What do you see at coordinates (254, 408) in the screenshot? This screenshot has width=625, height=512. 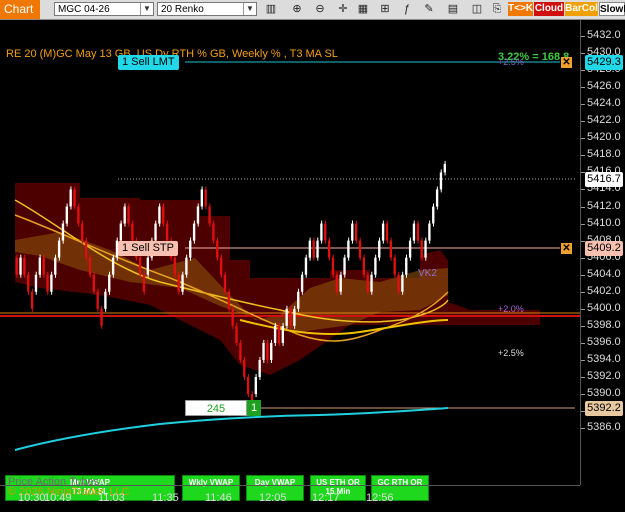 I see `counter-qty-box: 1` at bounding box center [254, 408].